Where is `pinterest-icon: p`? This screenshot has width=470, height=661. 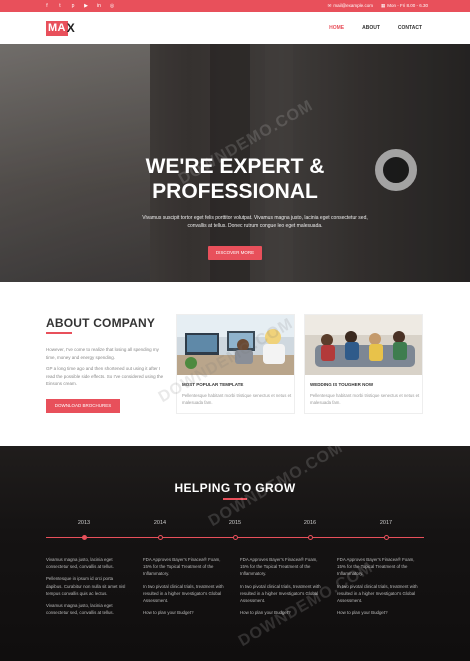
pinterest-icon: p is located at coordinates (73, 6).